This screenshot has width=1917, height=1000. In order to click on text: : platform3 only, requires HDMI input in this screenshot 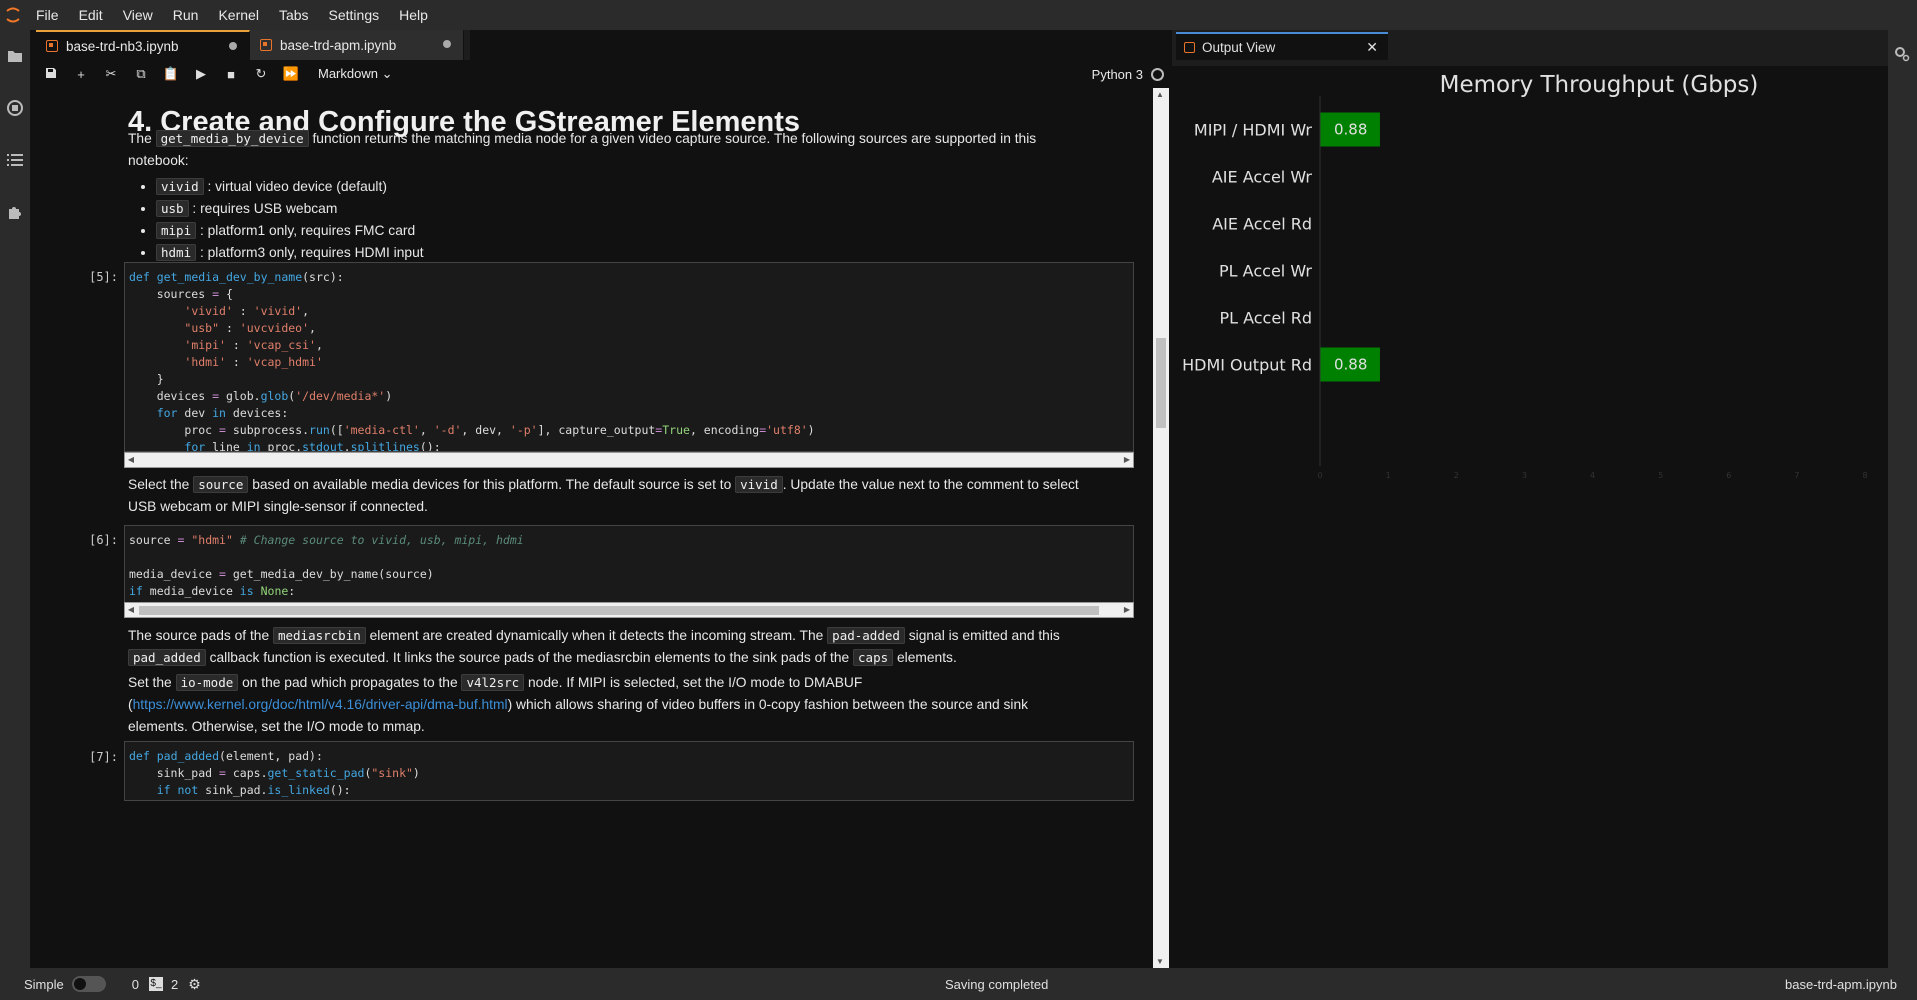, I will do `click(310, 252)`.